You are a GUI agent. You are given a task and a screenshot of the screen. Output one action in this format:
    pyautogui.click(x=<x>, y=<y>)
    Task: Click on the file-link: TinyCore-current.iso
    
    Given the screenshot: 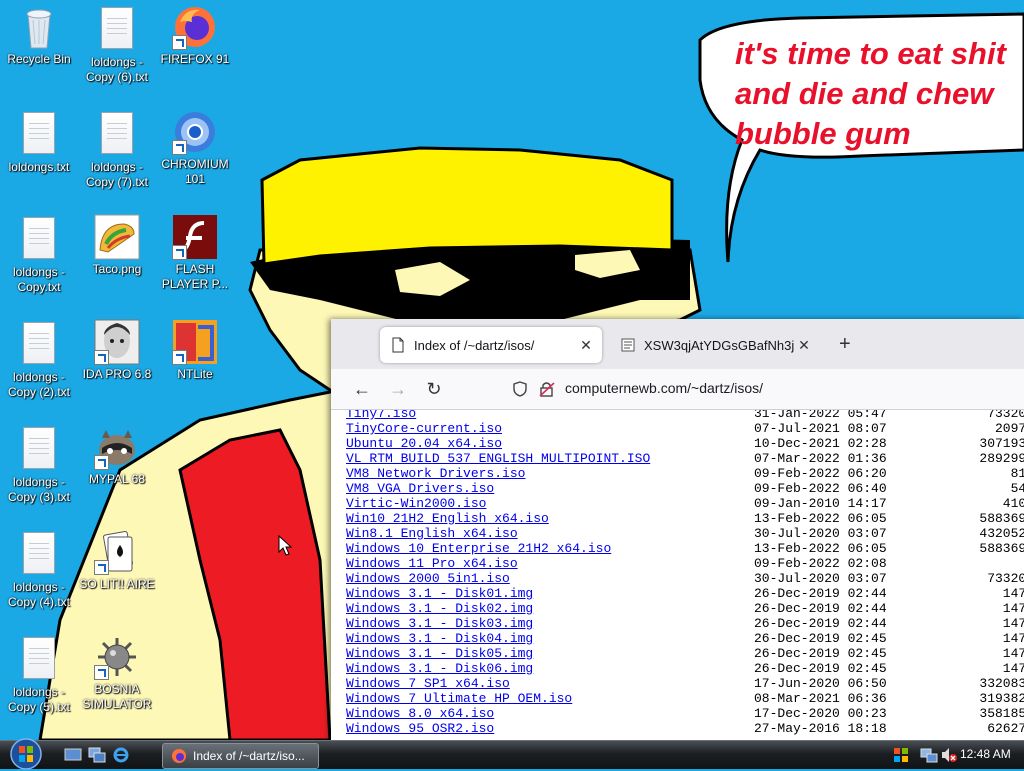 What is the action you would take?
    pyautogui.click(x=424, y=428)
    